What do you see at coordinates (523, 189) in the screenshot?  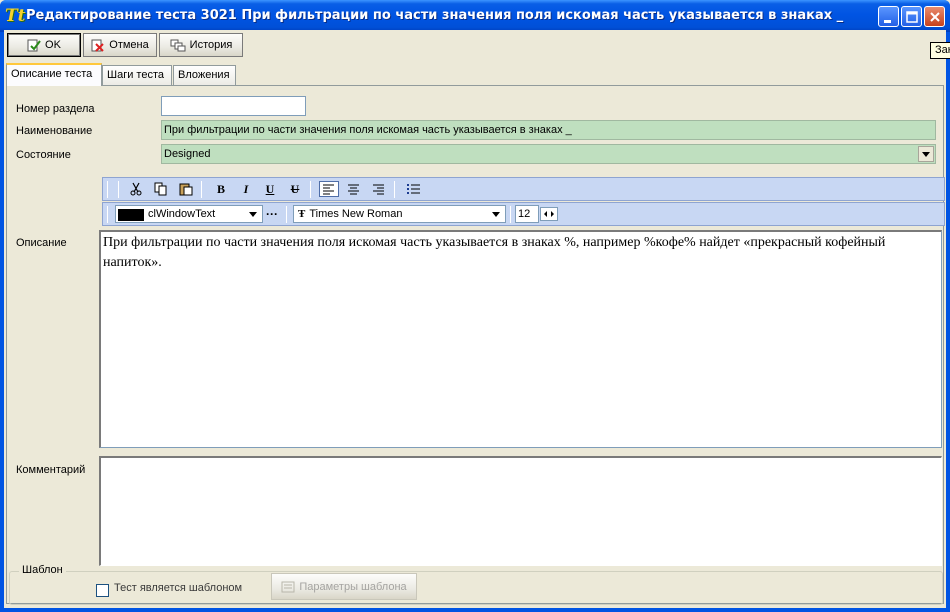 I see `format-toolbar: B I U U` at bounding box center [523, 189].